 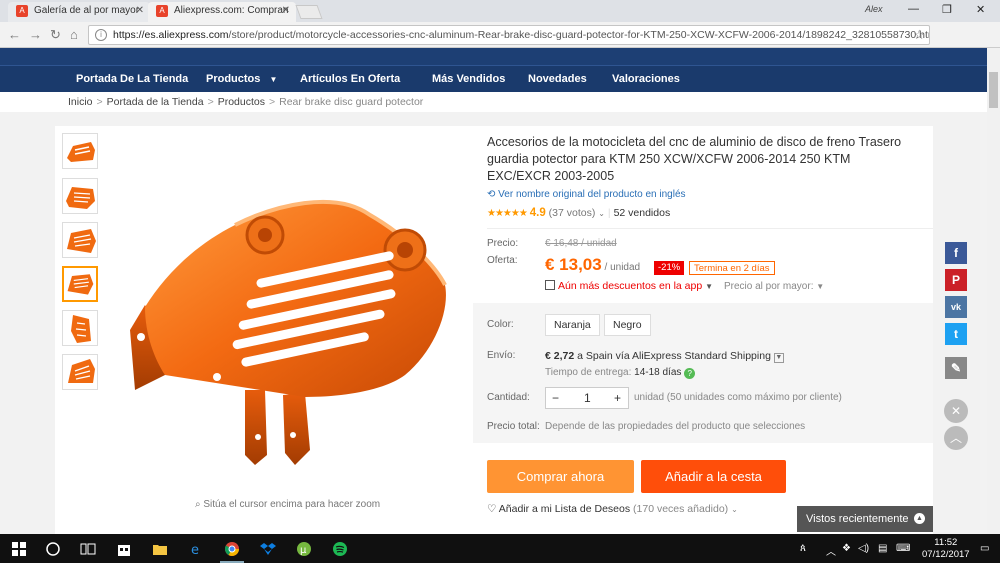 I want to click on quantity-input: 1, so click(x=587, y=398).